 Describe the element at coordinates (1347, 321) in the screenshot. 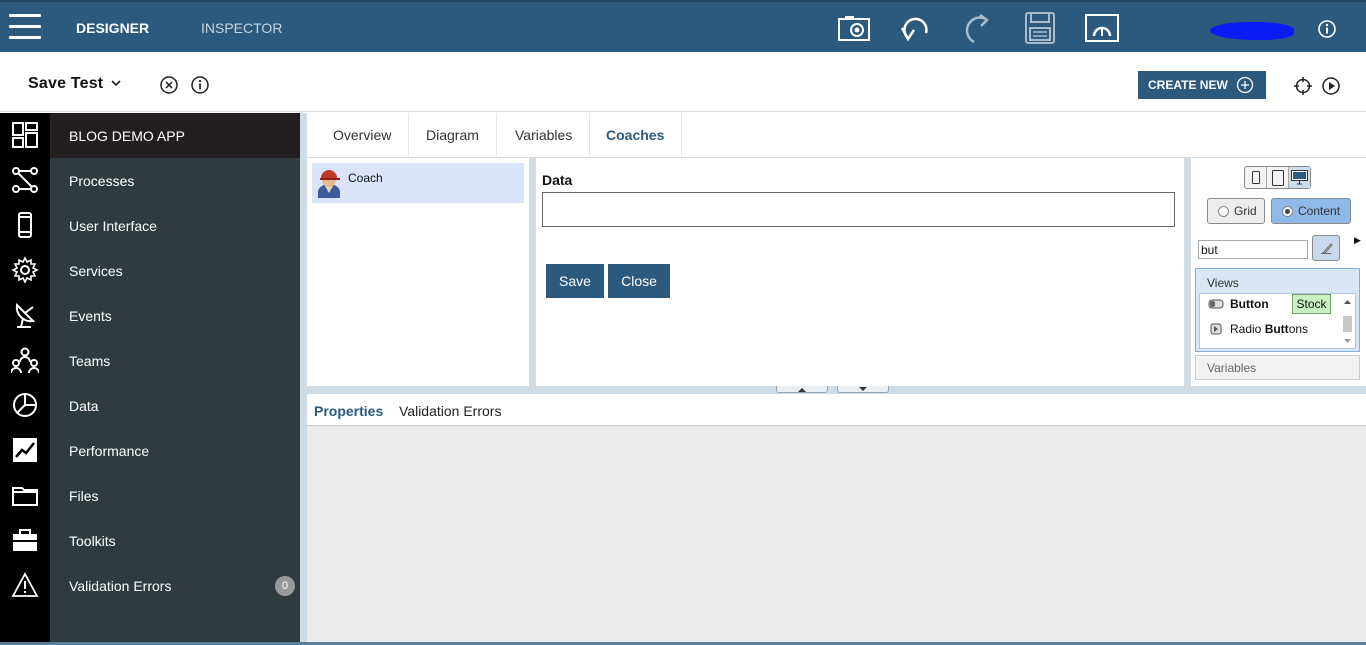

I see `scrollbar` at that location.